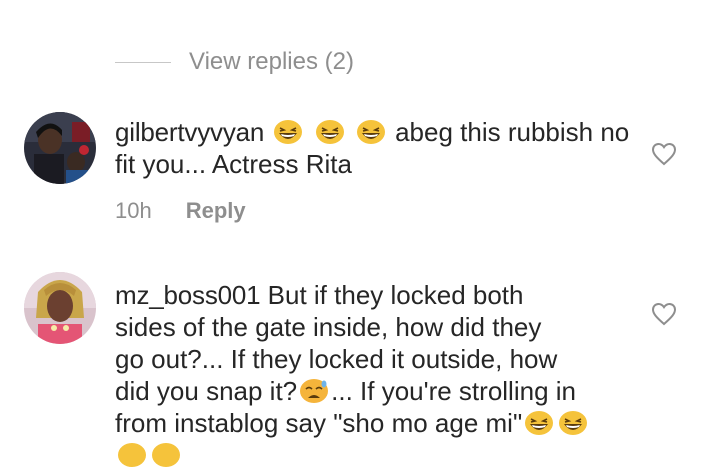 The image size is (720, 475). I want to click on comment-username: mz_boss001, so click(188, 295).